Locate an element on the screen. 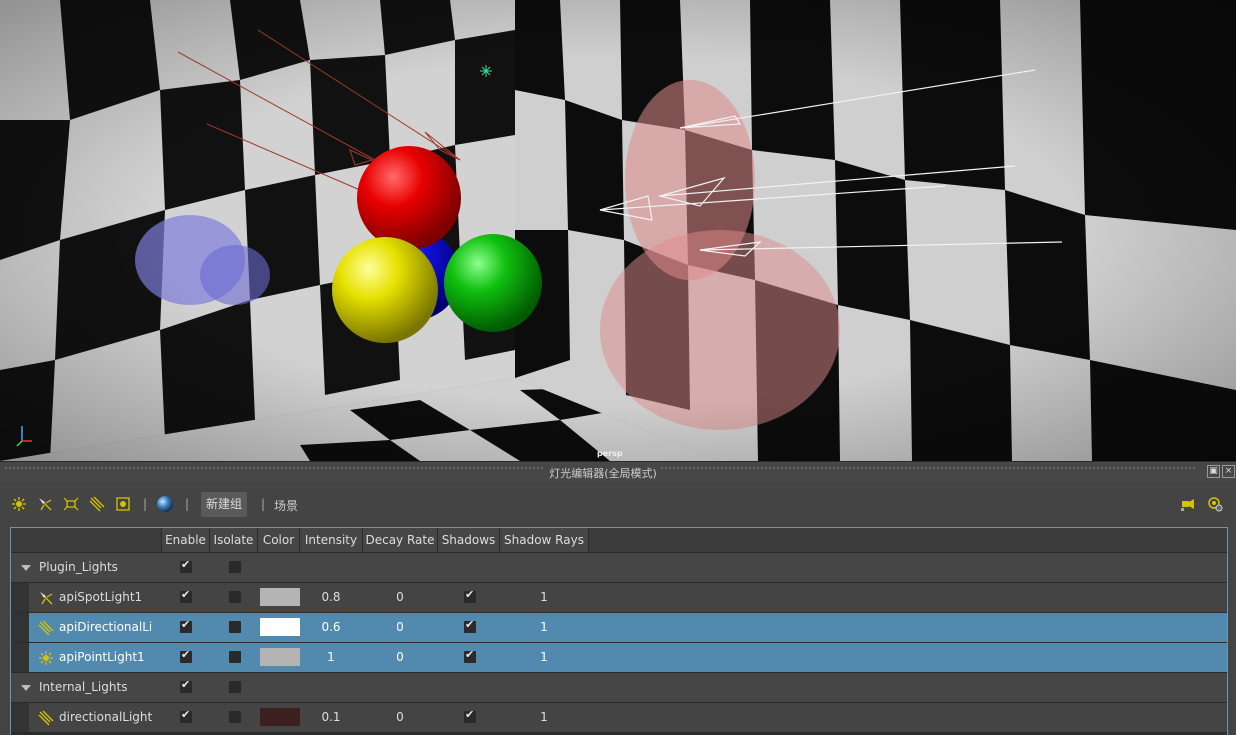 The width and height of the screenshot is (1236, 735). column-header-decay-rate: Decay Rate is located at coordinates (400, 540).